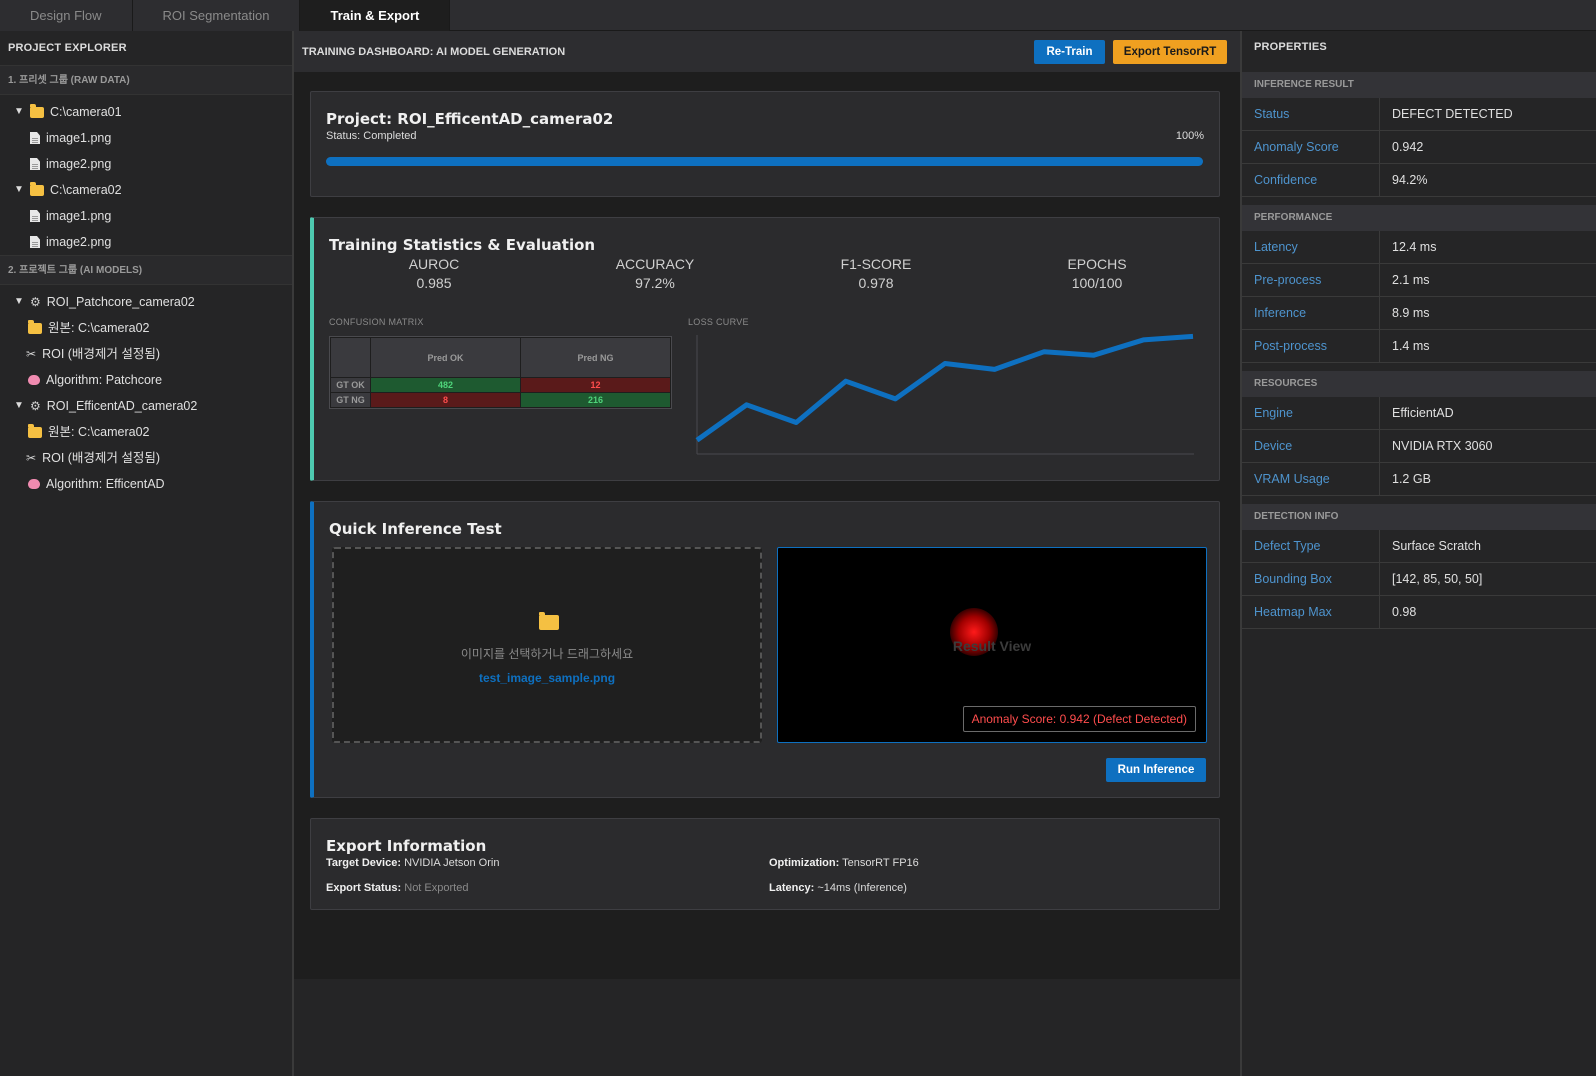 This screenshot has height=1076, width=1596. What do you see at coordinates (350, 400) in the screenshot?
I see `cm-row-header: GT NG` at bounding box center [350, 400].